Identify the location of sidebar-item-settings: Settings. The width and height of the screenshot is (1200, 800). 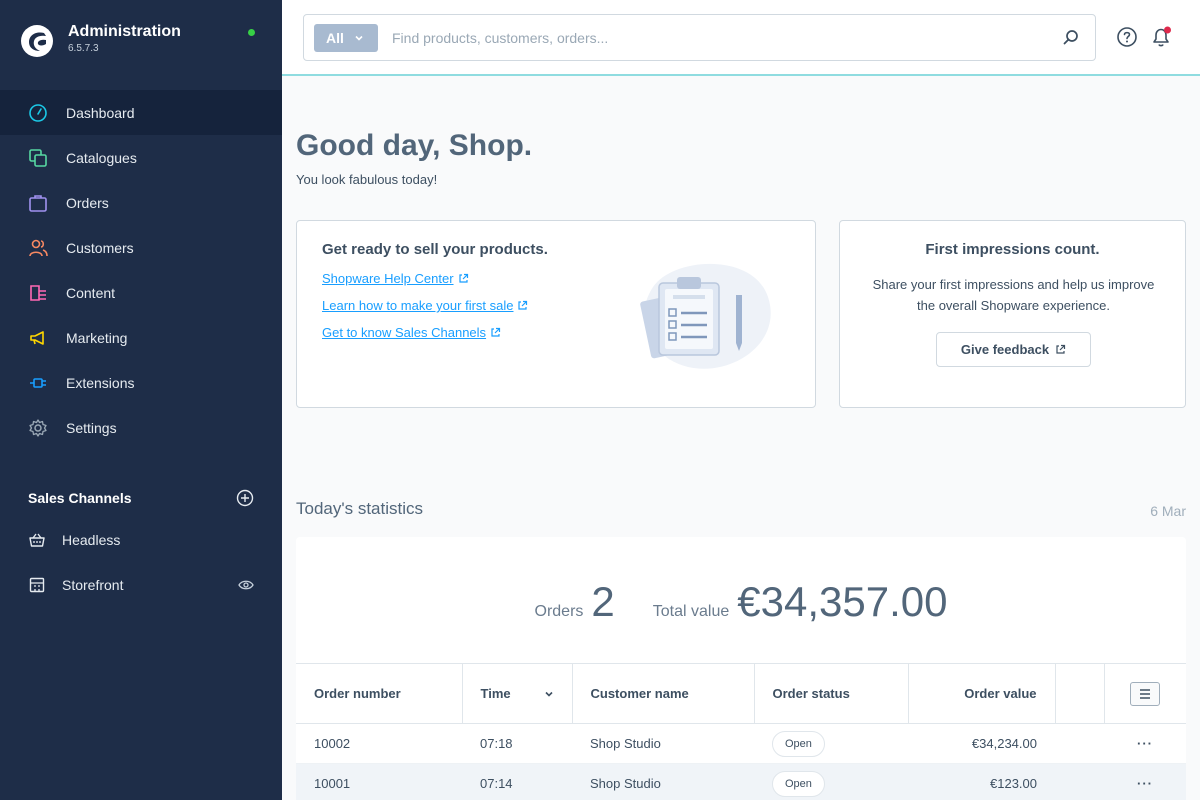
(141, 427).